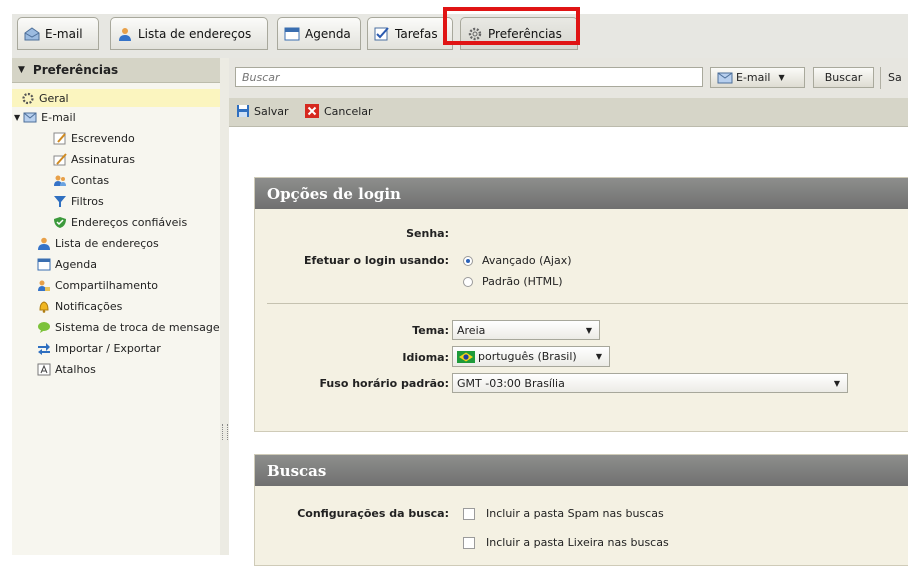  I want to click on floppy-disk-icon, so click(243, 111).